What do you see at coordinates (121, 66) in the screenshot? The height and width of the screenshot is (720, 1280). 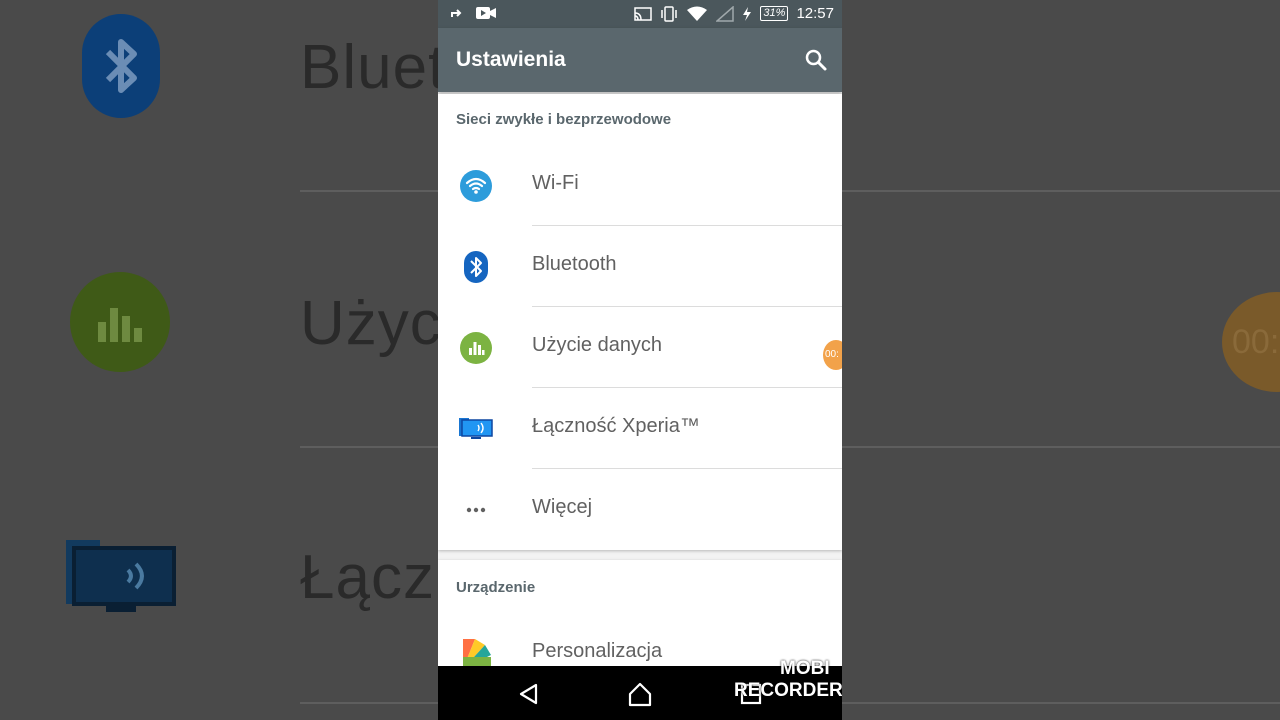 I see `bg-bluetooth-icon` at bounding box center [121, 66].